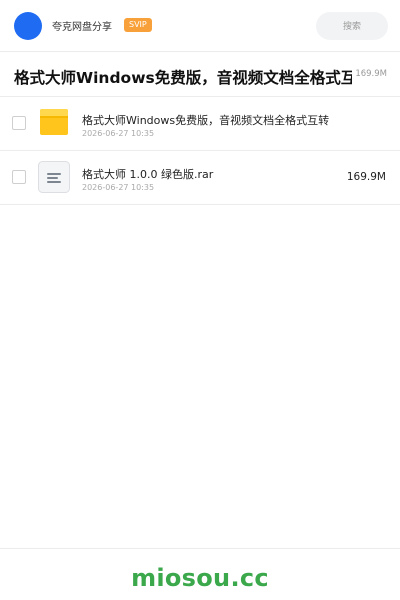 This screenshot has width=400, height=600. What do you see at coordinates (28, 26) in the screenshot?
I see `avatar` at bounding box center [28, 26].